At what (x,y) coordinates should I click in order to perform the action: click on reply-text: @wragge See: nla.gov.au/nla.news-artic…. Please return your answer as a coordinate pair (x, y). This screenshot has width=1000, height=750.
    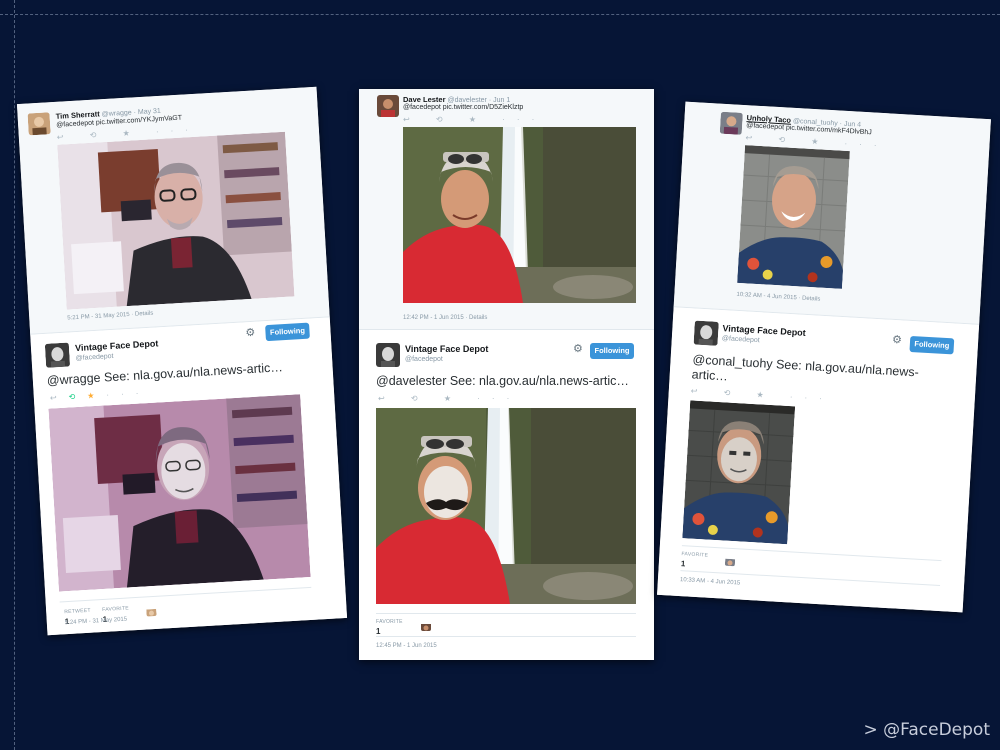
    Looking at the image, I should click on (165, 374).